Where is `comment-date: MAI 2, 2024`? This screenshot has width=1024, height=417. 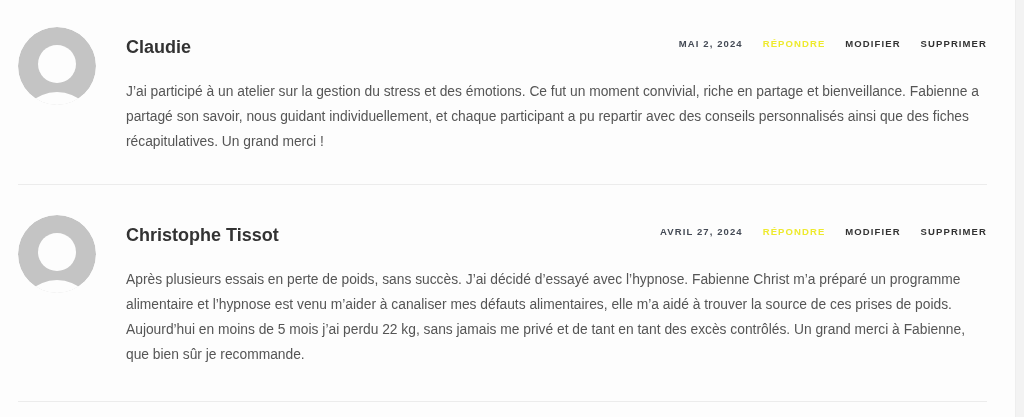
comment-date: MAI 2, 2024 is located at coordinates (710, 43).